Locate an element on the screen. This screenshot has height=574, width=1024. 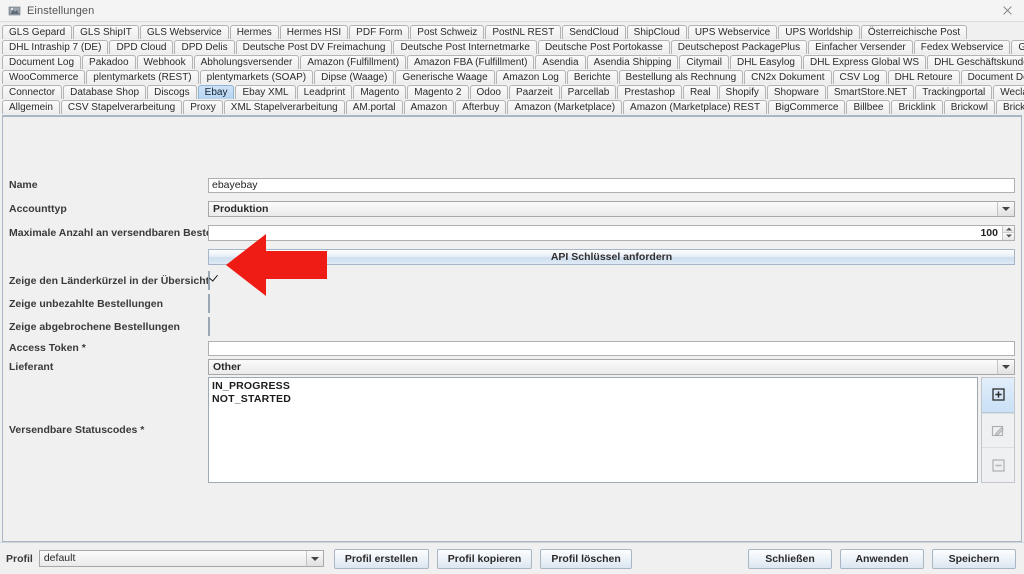
tab-amazon-fulfillment: Amazon (Fulfillment) is located at coordinates (353, 62).